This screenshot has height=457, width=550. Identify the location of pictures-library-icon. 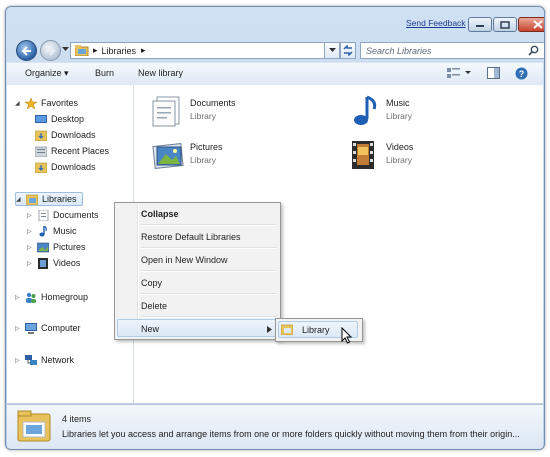
(168, 156).